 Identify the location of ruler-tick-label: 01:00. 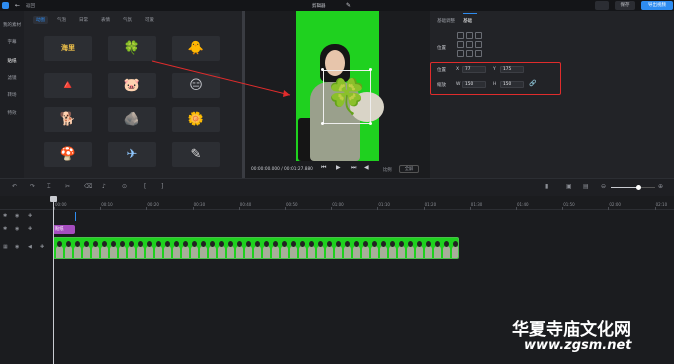
(338, 204).